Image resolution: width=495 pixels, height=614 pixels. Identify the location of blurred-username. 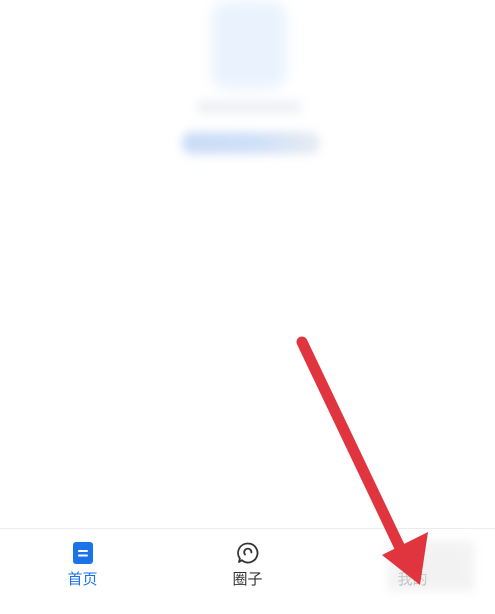
(249, 107).